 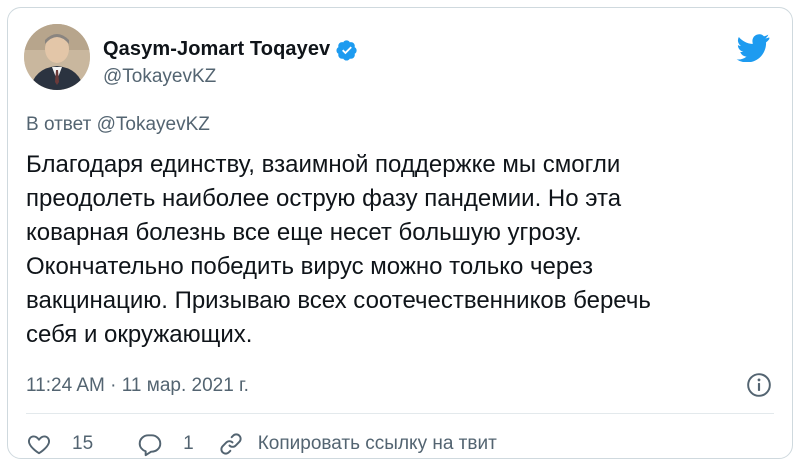 I want to click on tweet-text-line: себя и окружающих., so click(x=139, y=334).